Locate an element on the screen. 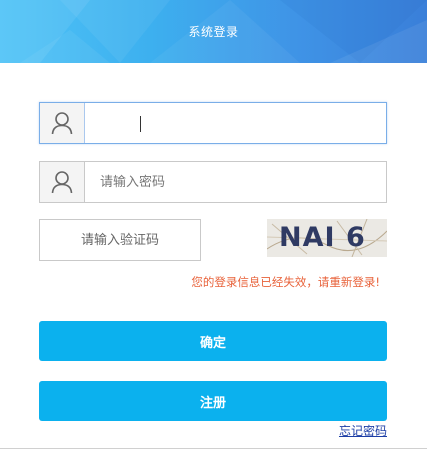 The width and height of the screenshot is (427, 450). text-caret is located at coordinates (140, 124).